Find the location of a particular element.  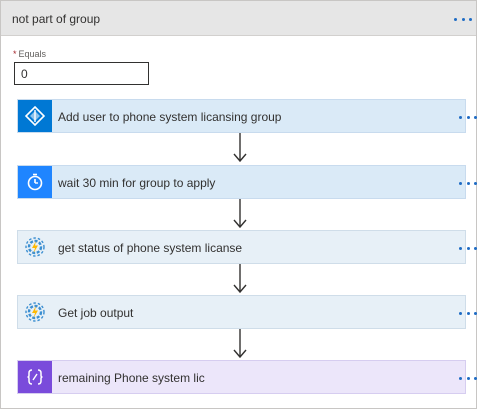

variable-icon is located at coordinates (35, 377).